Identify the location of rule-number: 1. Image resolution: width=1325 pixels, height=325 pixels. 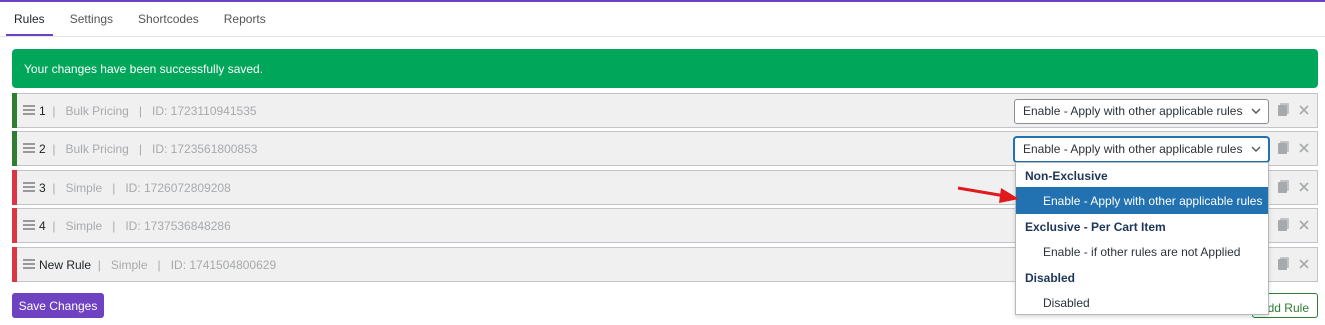
(42, 111).